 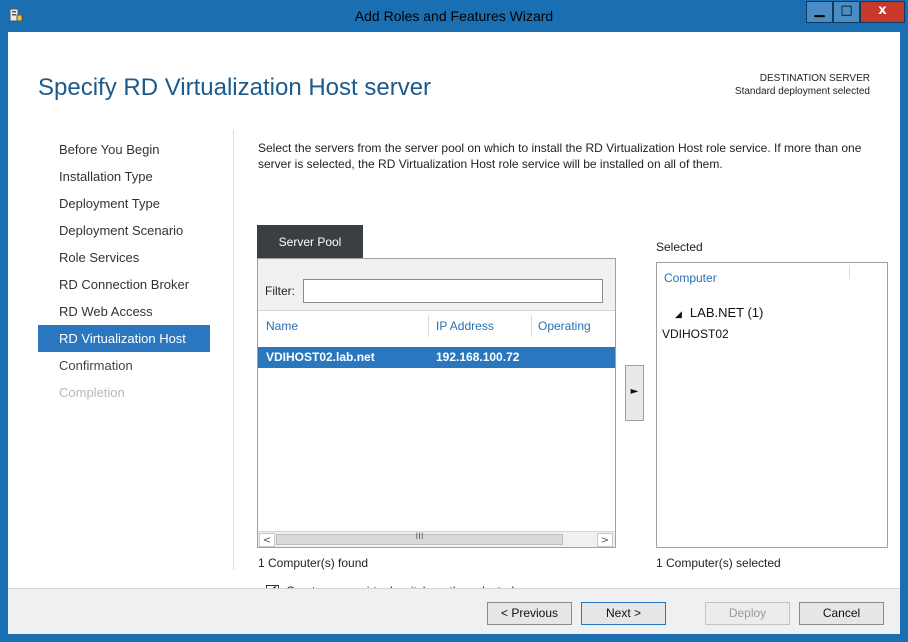 I want to click on destination-server-value: Standard deployment selected, so click(x=802, y=91).